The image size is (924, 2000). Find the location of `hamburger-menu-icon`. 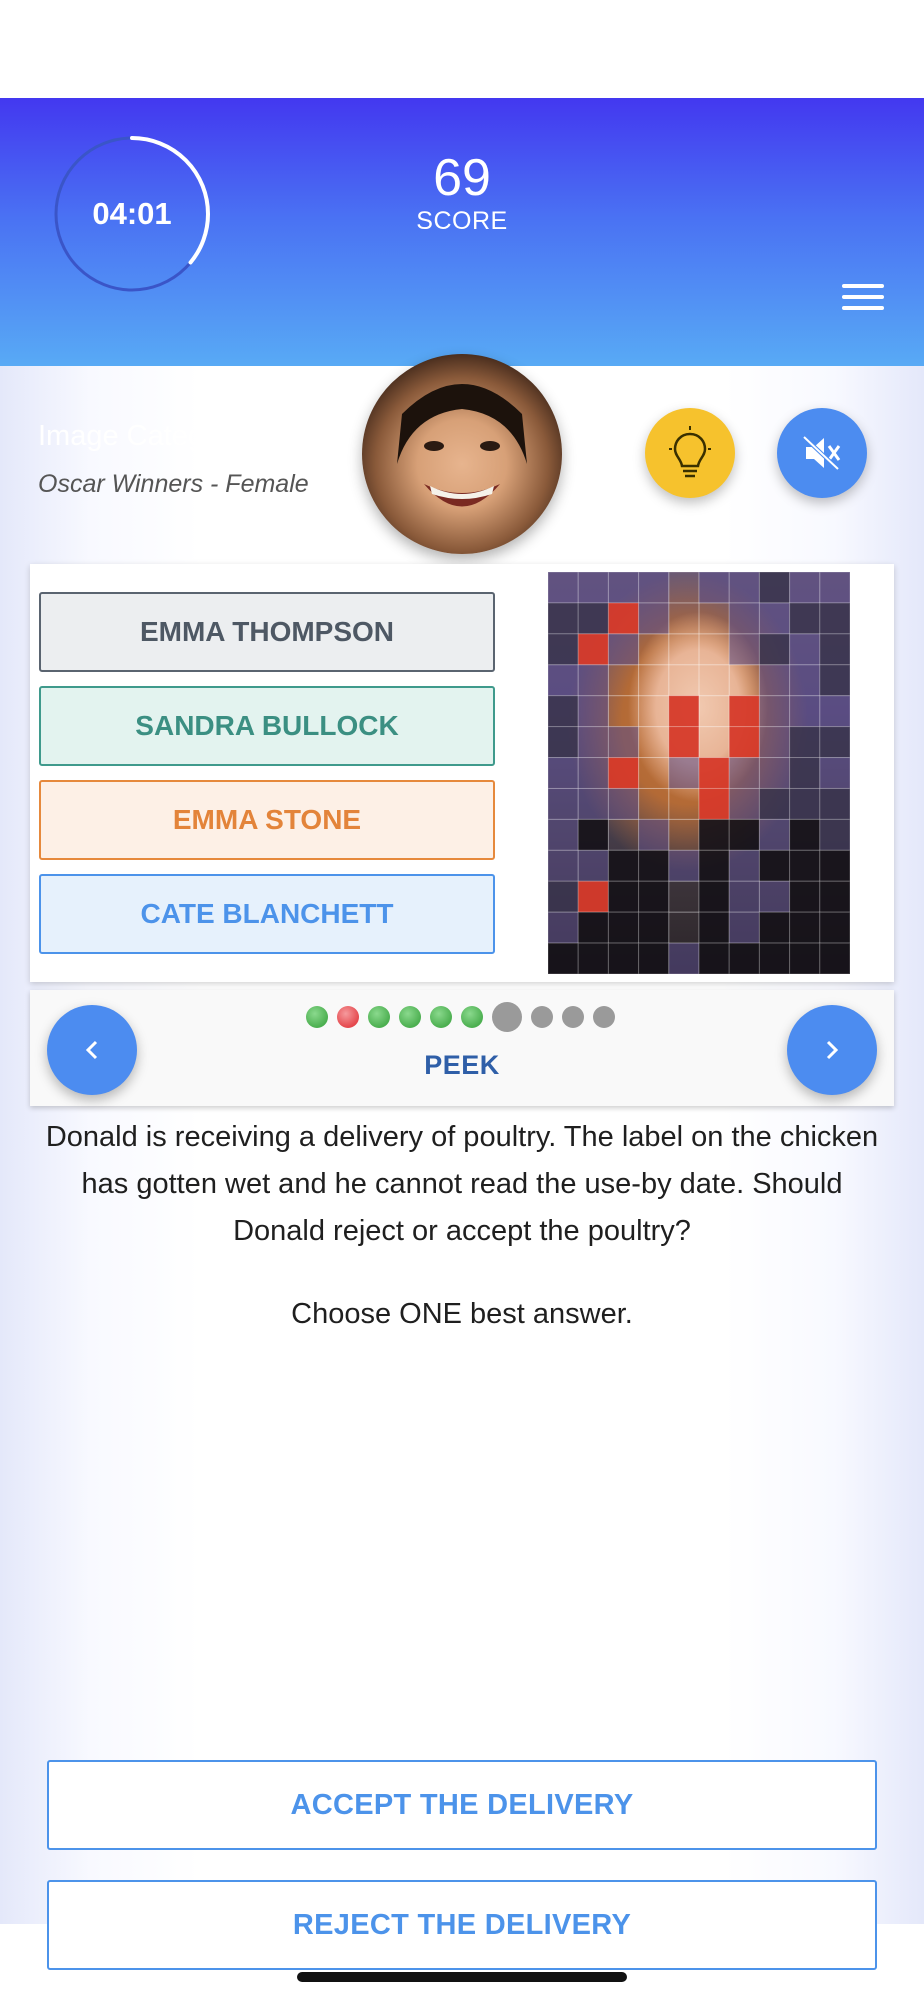

hamburger-menu-icon is located at coordinates (864, 301).